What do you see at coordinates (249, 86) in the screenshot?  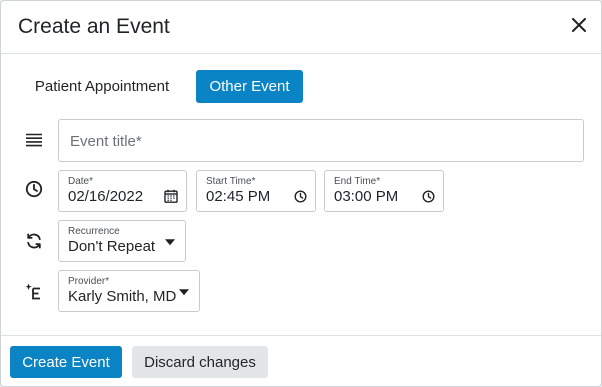 I see `tab-other-event: Other Event` at bounding box center [249, 86].